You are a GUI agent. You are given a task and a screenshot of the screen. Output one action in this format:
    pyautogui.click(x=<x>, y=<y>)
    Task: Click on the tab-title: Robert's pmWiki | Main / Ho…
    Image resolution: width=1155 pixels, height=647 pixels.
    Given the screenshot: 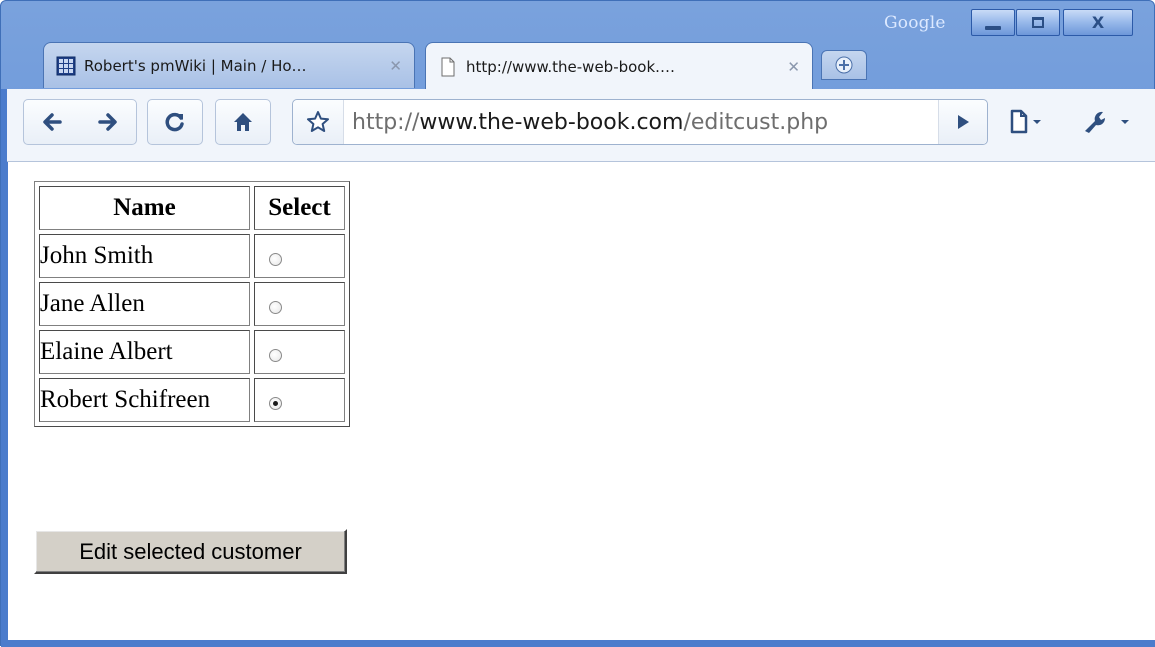 What is the action you would take?
    pyautogui.click(x=195, y=65)
    